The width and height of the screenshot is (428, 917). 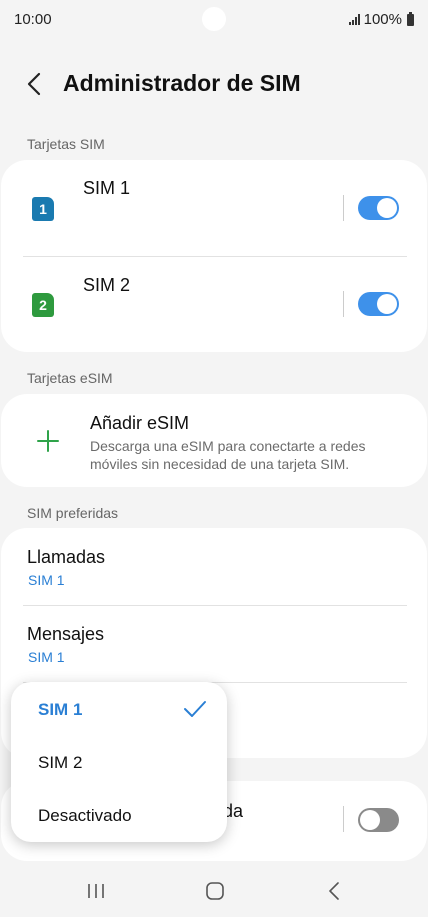 I want to click on sim-1-icon: 1, so click(x=43, y=209).